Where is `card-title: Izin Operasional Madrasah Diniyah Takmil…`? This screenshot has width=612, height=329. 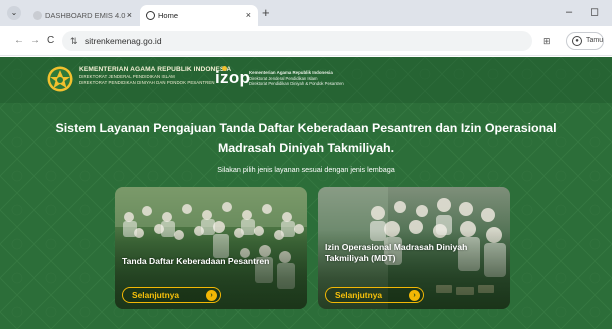
card-title: Izin Operasional Madrasah Diniyah Takmil… is located at coordinates (396, 252).